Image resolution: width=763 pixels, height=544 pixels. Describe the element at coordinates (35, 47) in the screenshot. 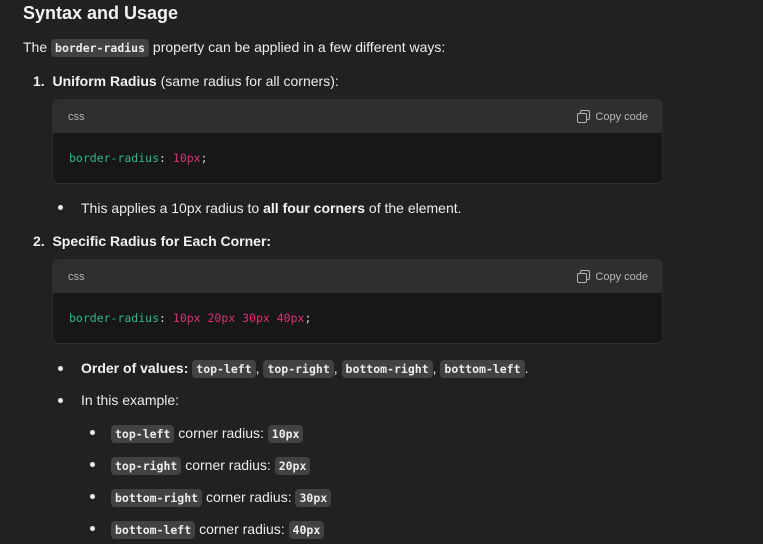

I see `intro-text-before: The` at that location.